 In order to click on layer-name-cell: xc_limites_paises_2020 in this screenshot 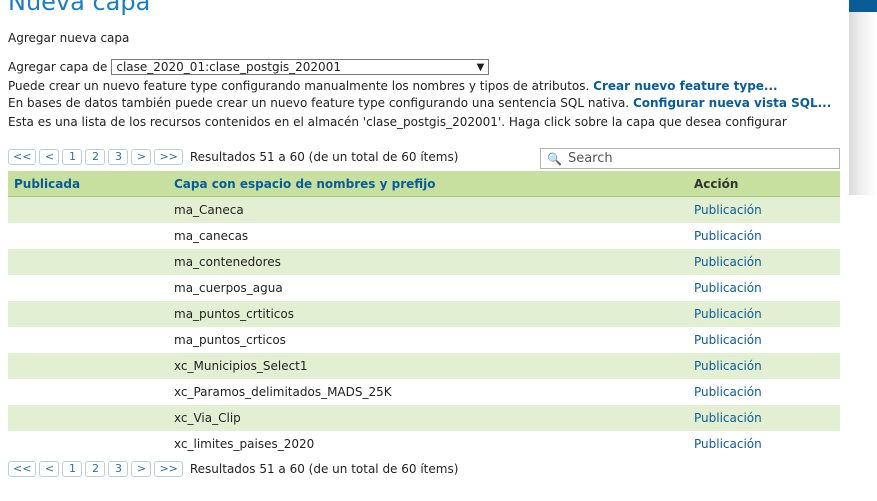, I will do `click(428, 444)`.